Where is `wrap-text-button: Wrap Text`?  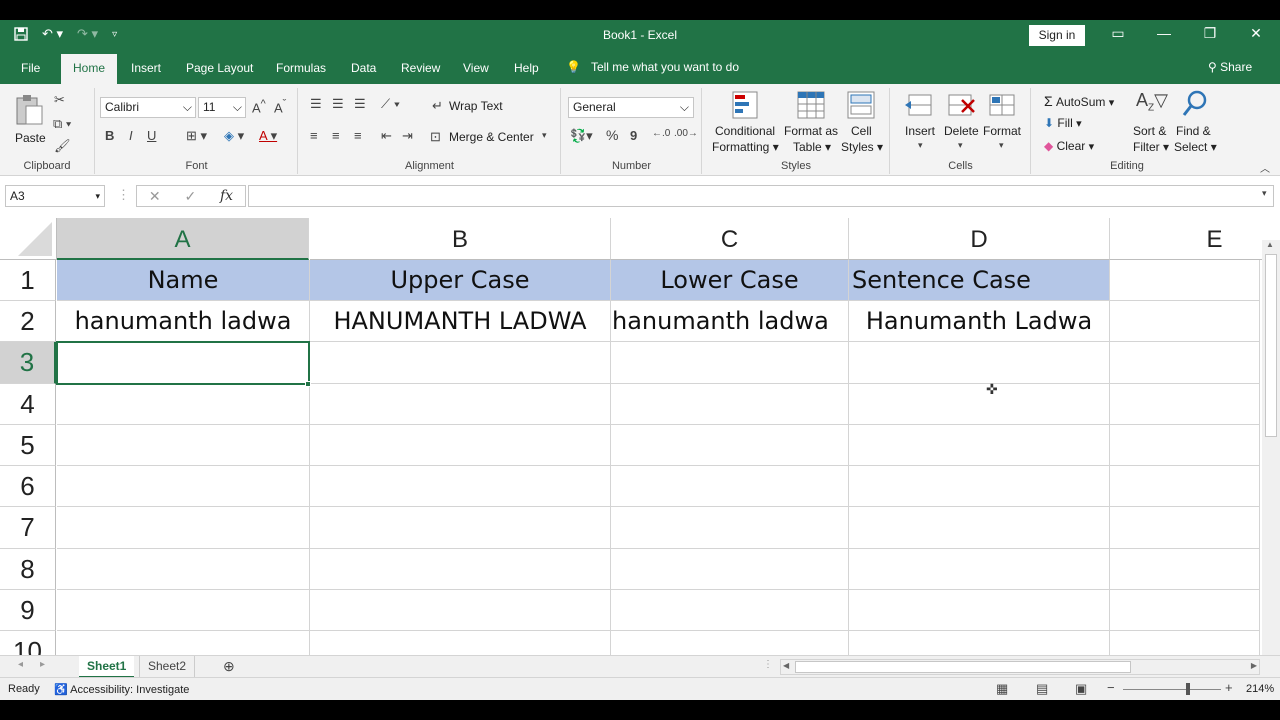
wrap-text-button: Wrap Text is located at coordinates (476, 106).